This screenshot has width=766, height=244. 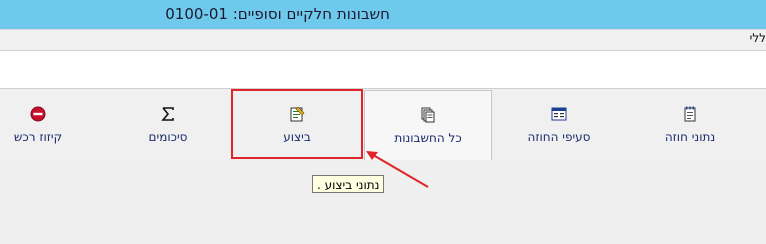 What do you see at coordinates (168, 137) in the screenshot?
I see `tab-summaries-label: סיכומים` at bounding box center [168, 137].